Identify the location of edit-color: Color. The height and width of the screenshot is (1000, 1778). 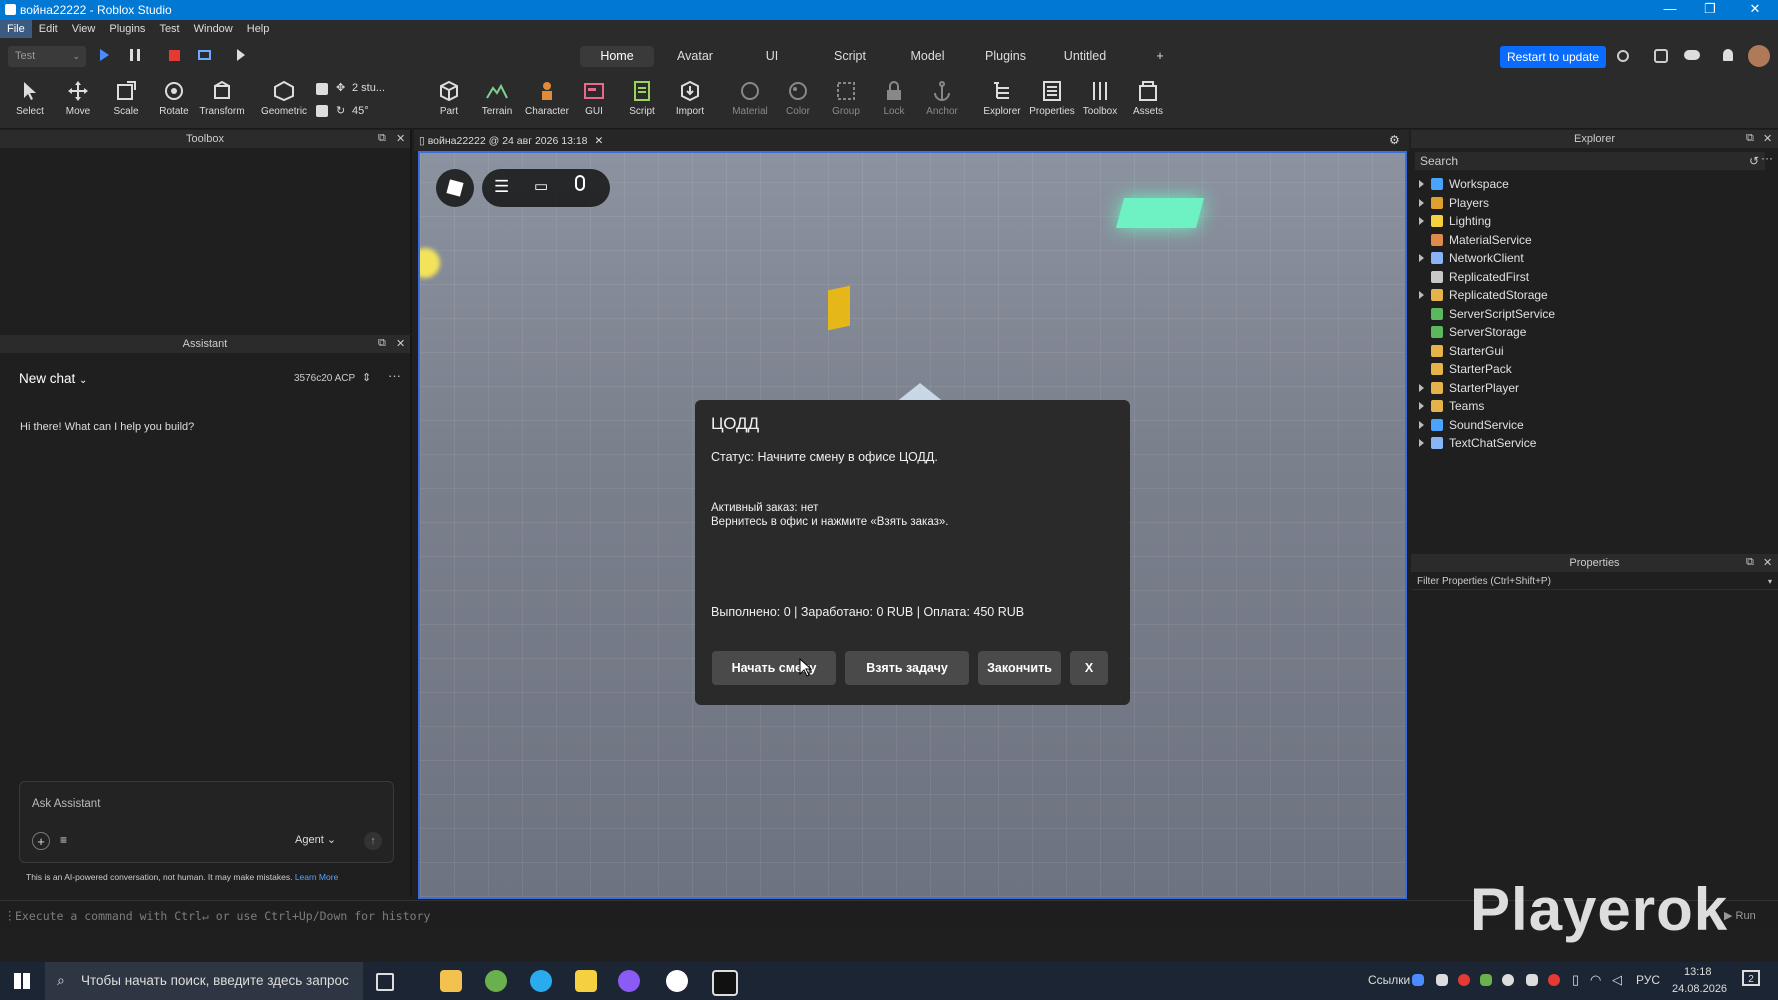
(798, 101).